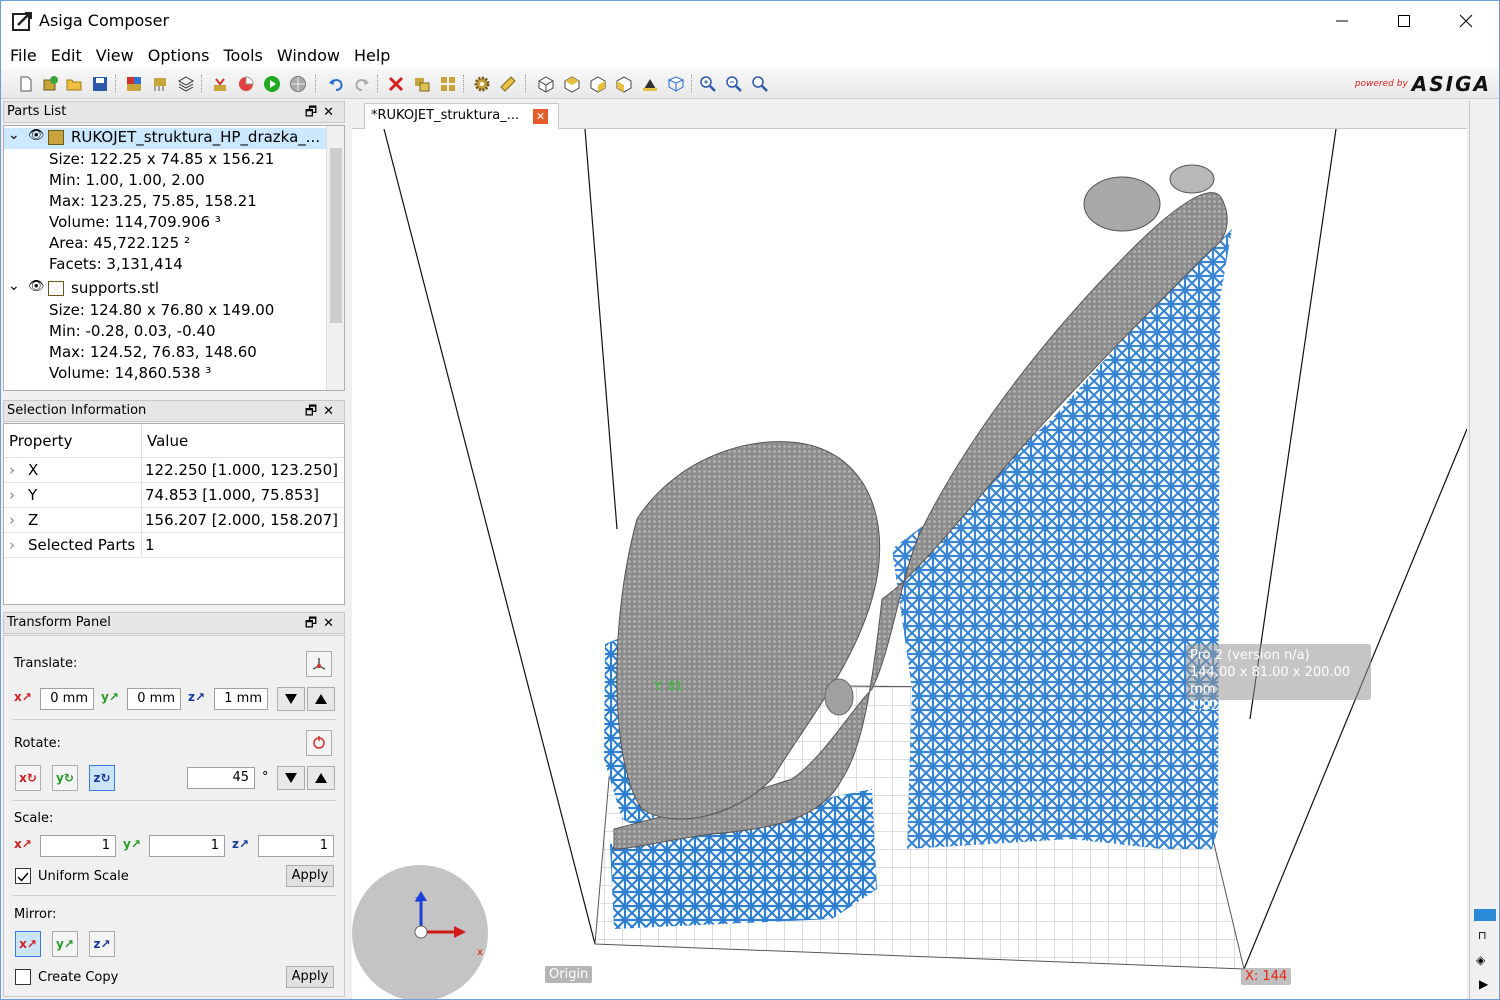  What do you see at coordinates (174, 545) in the screenshot?
I see `table-row: › Selected Parts 1` at bounding box center [174, 545].